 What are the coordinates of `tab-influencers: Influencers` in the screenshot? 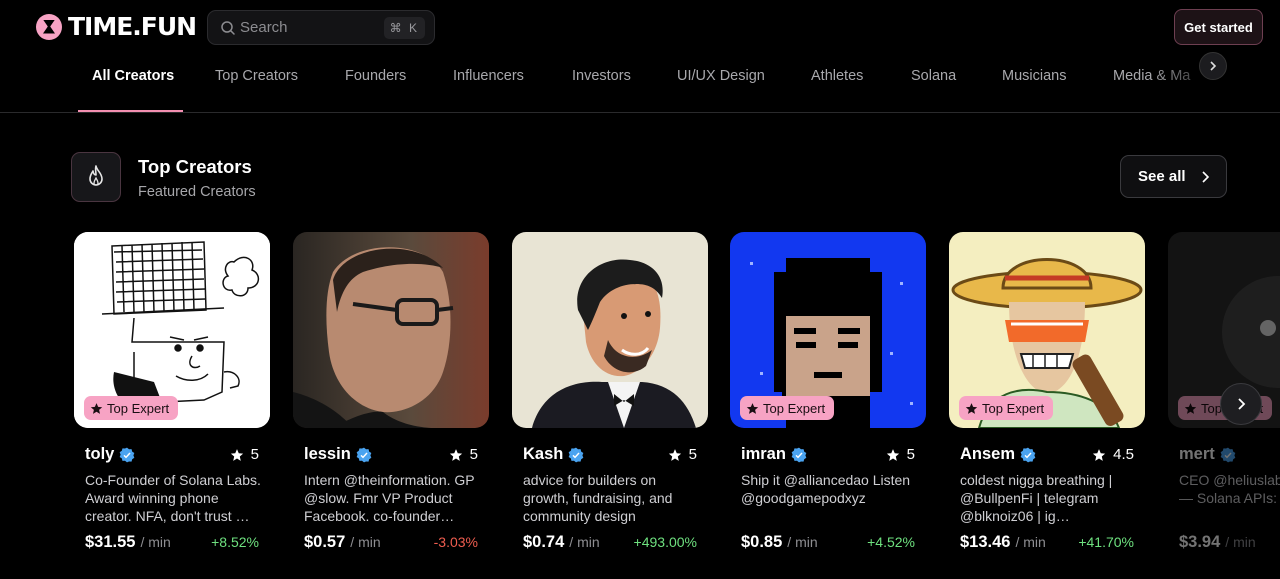 It's located at (488, 76).